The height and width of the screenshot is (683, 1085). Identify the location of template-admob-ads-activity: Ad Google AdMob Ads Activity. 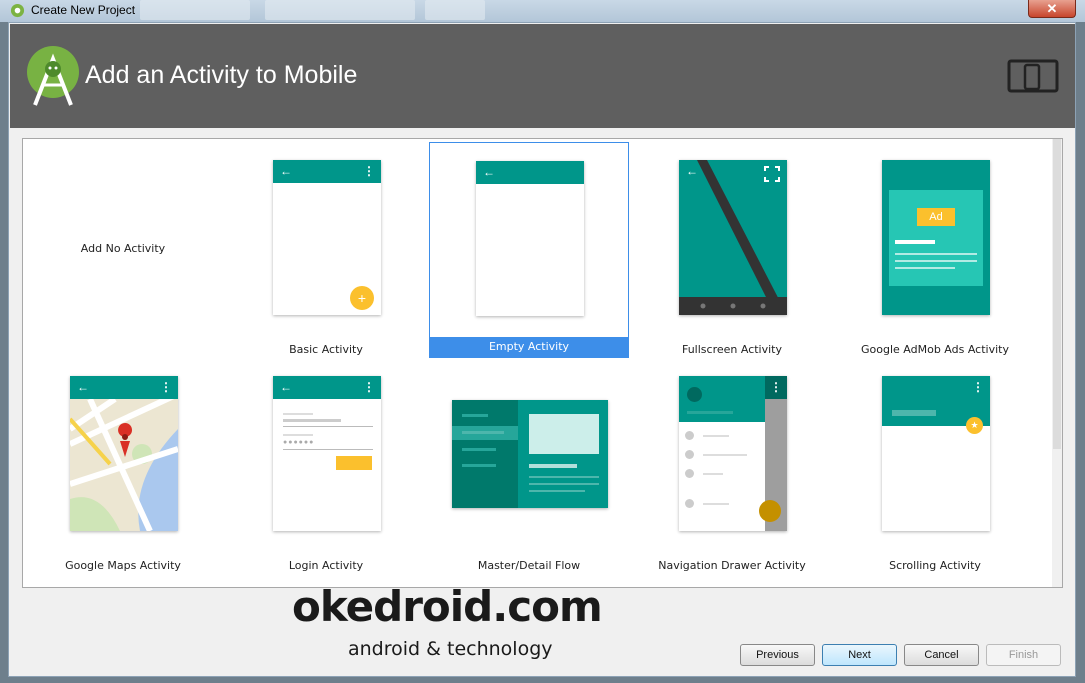
(935, 250).